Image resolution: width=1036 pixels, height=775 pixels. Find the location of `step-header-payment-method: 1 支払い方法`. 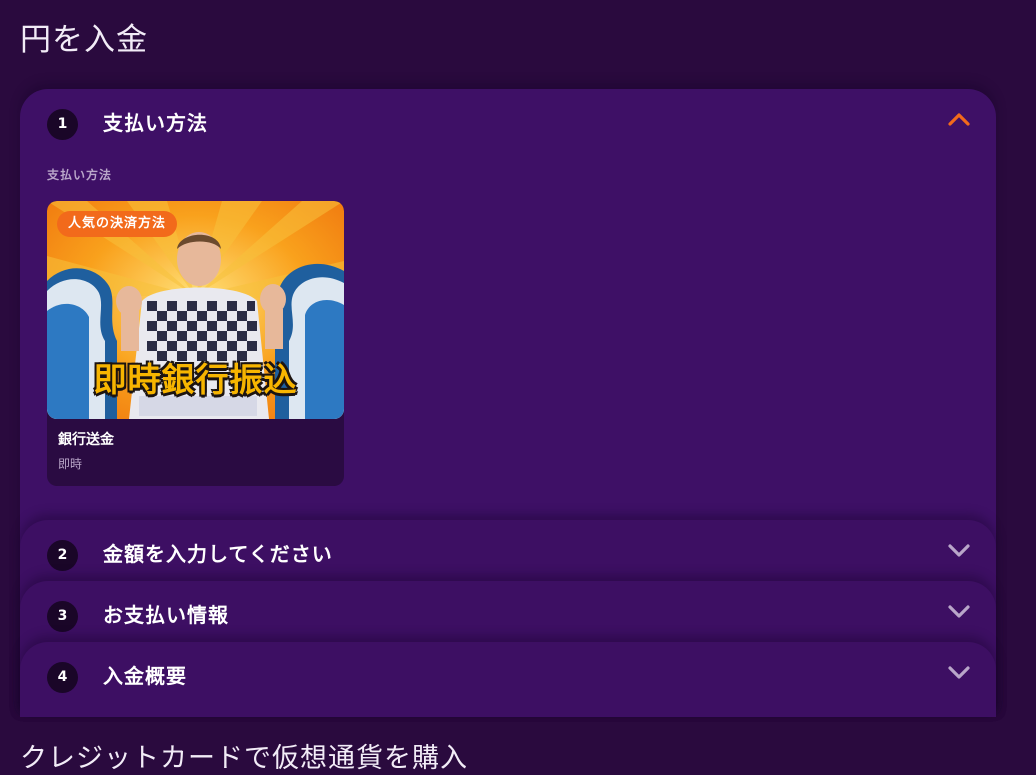

step-header-payment-method: 1 支払い方法 is located at coordinates (508, 120).